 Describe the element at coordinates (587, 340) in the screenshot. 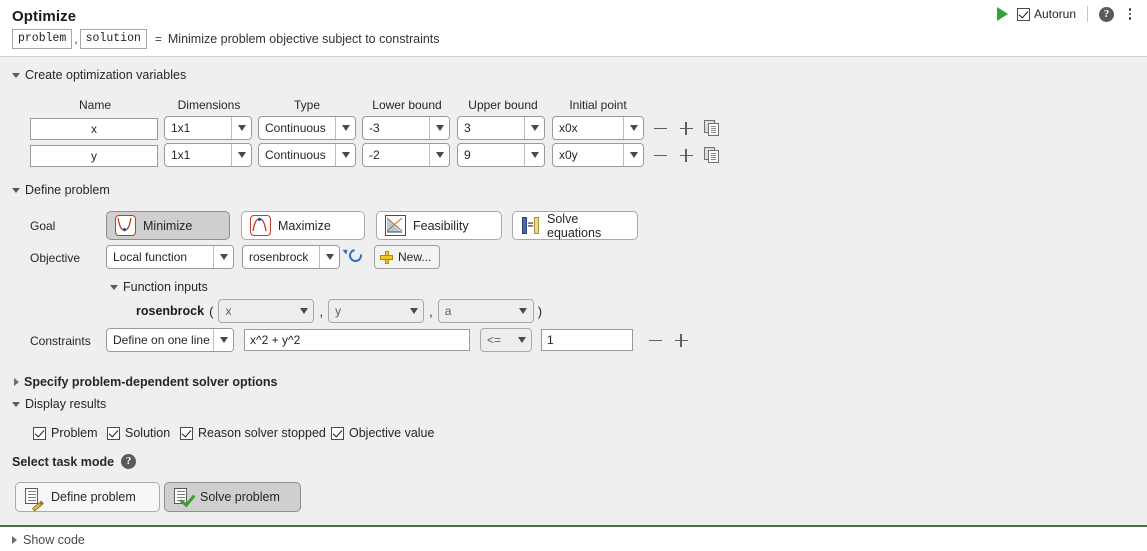

I see `constraint-value-input` at that location.